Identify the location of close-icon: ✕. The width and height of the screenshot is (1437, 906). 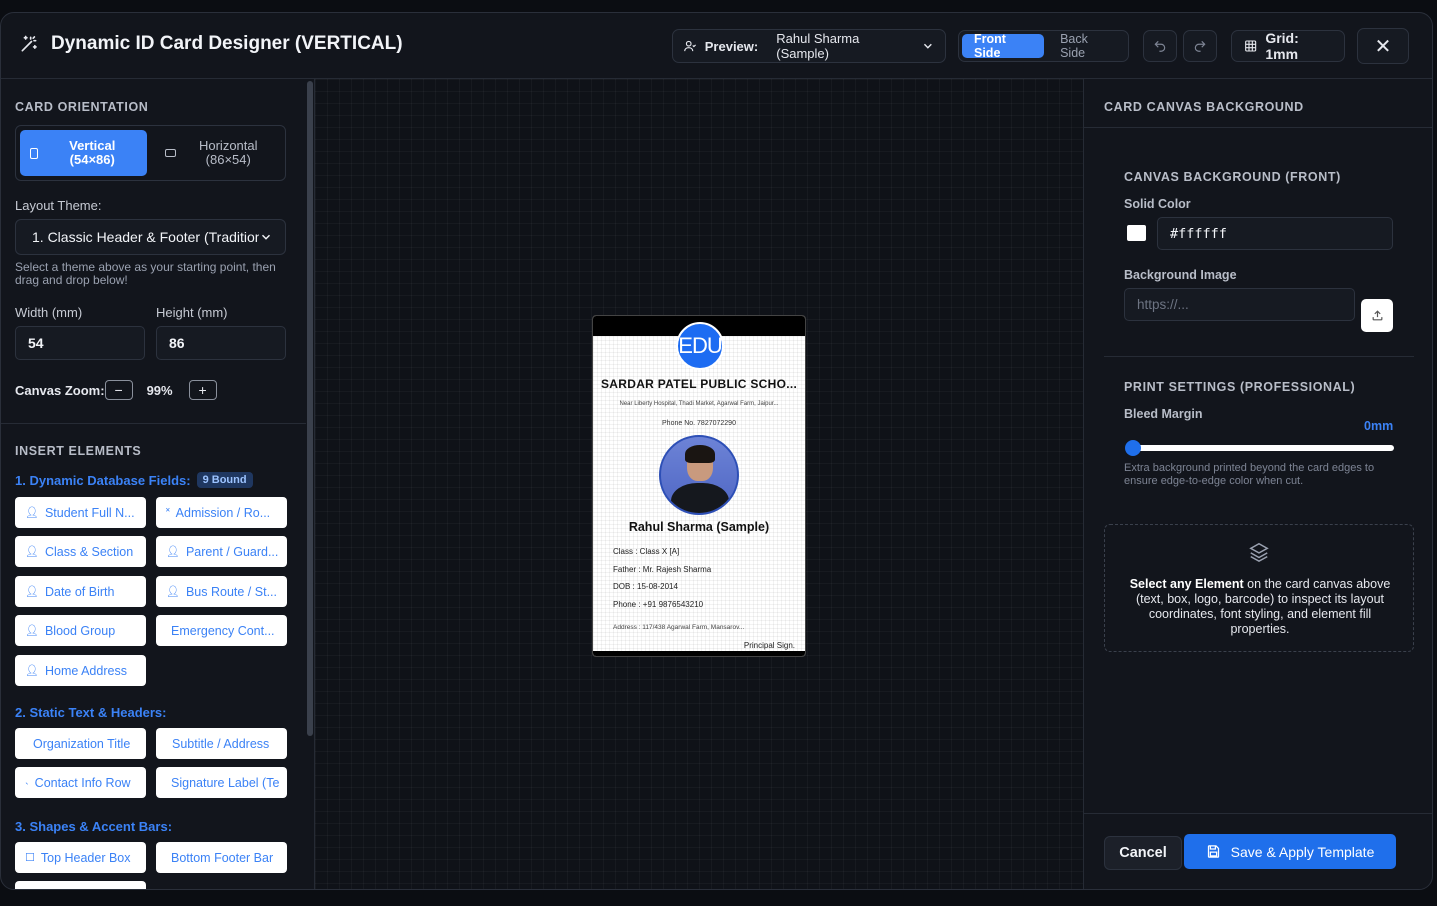
(1383, 46).